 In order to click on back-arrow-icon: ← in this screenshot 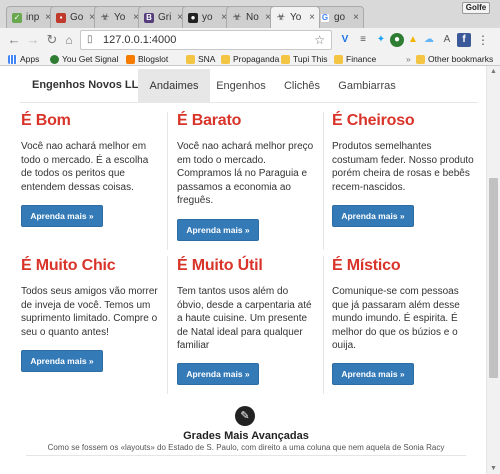, I will do `click(14, 40)`.